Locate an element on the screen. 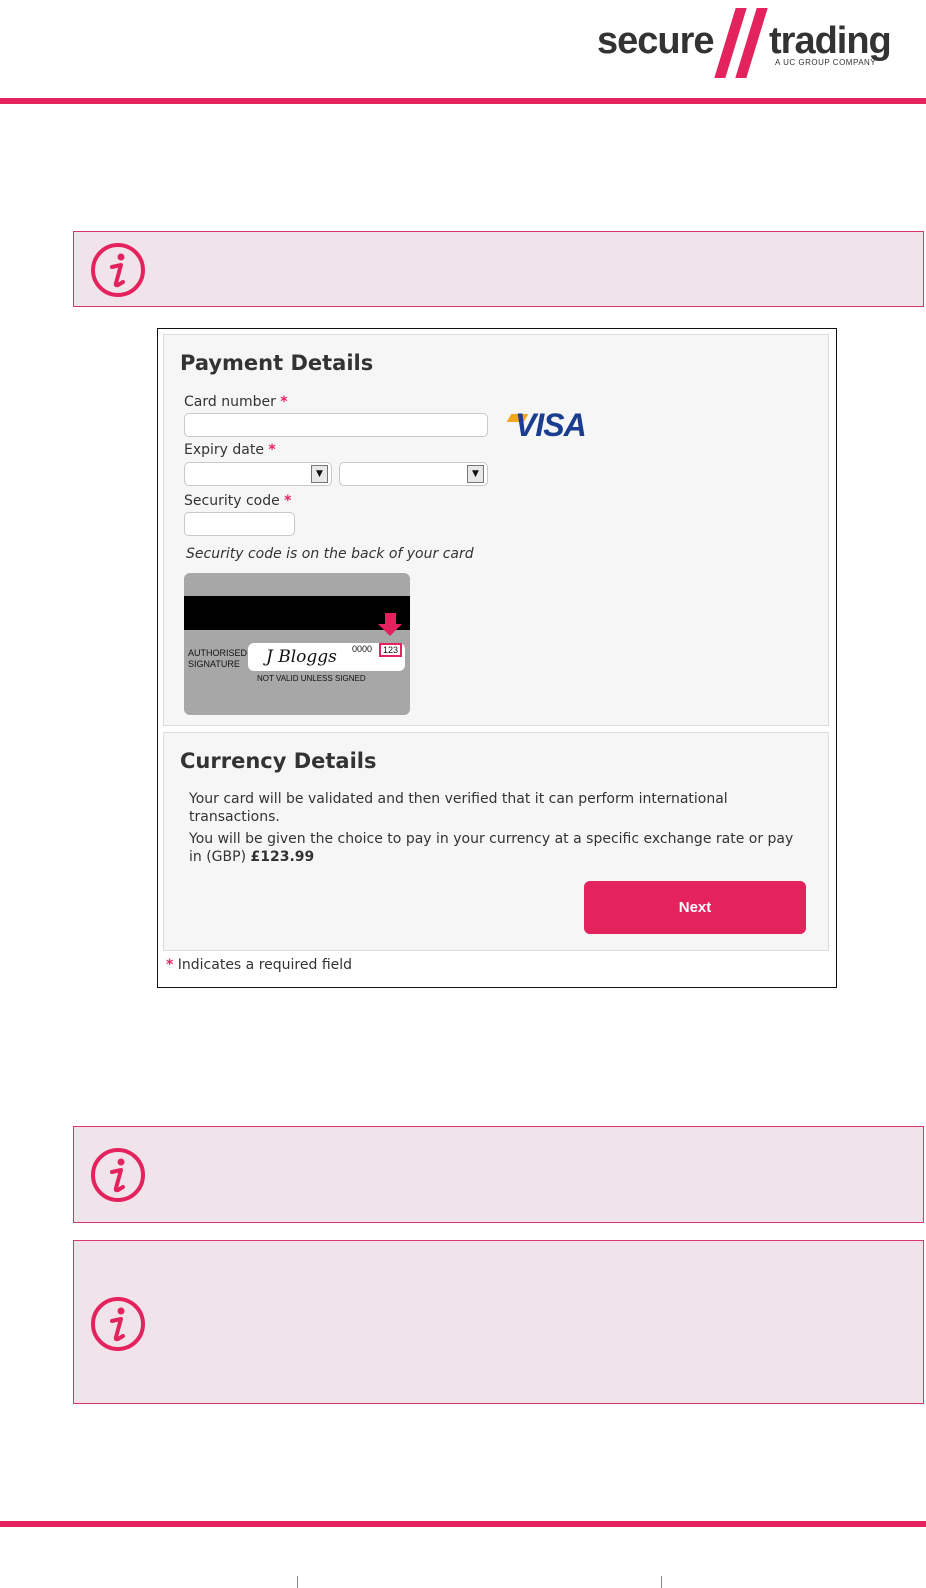 The height and width of the screenshot is (1588, 926). required-field-note: * Indicates a required field is located at coordinates (259, 965).